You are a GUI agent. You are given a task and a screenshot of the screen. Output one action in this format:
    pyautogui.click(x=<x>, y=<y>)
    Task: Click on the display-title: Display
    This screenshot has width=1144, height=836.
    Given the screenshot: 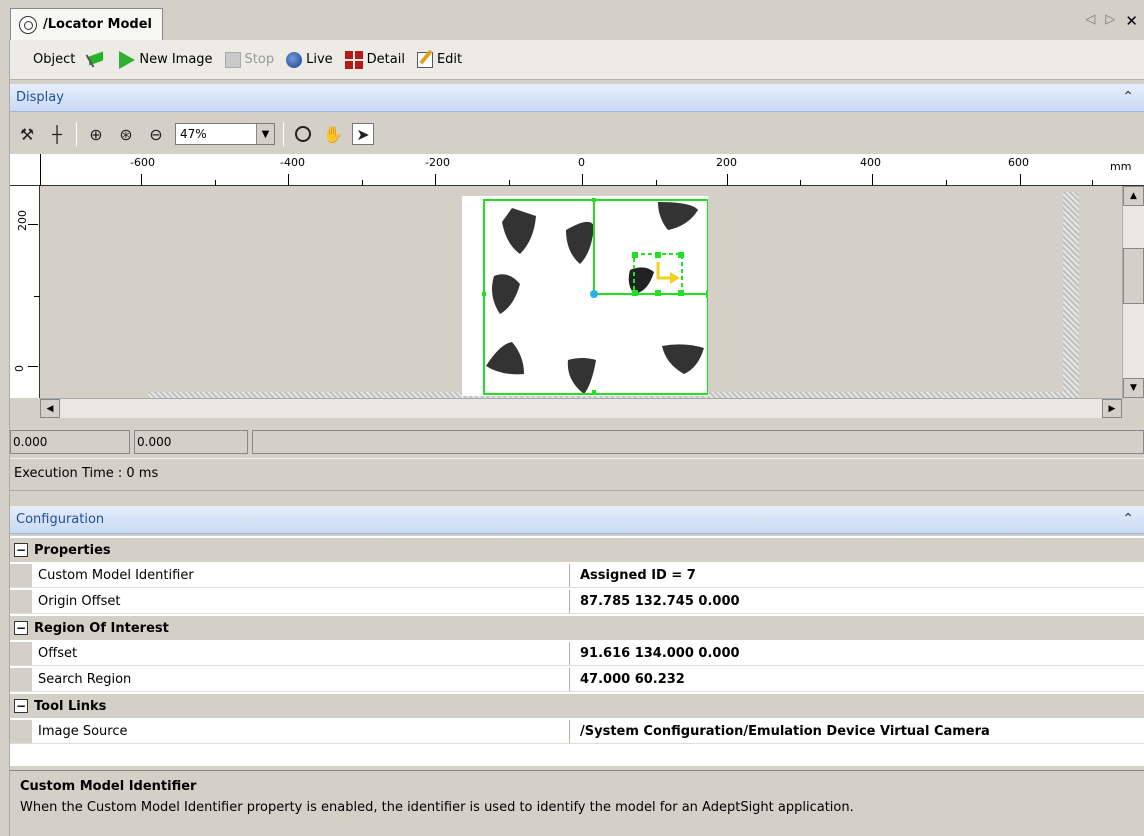 What is the action you would take?
    pyautogui.click(x=40, y=97)
    